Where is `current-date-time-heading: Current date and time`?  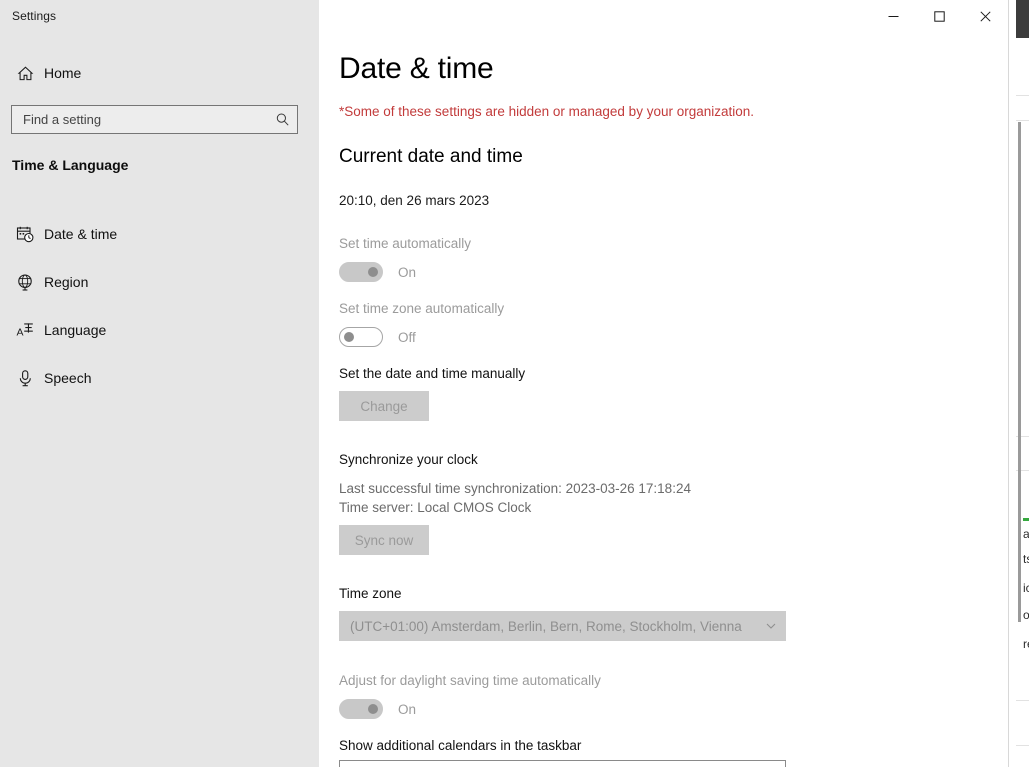
current-date-time-heading: Current date and time is located at coordinates (431, 156).